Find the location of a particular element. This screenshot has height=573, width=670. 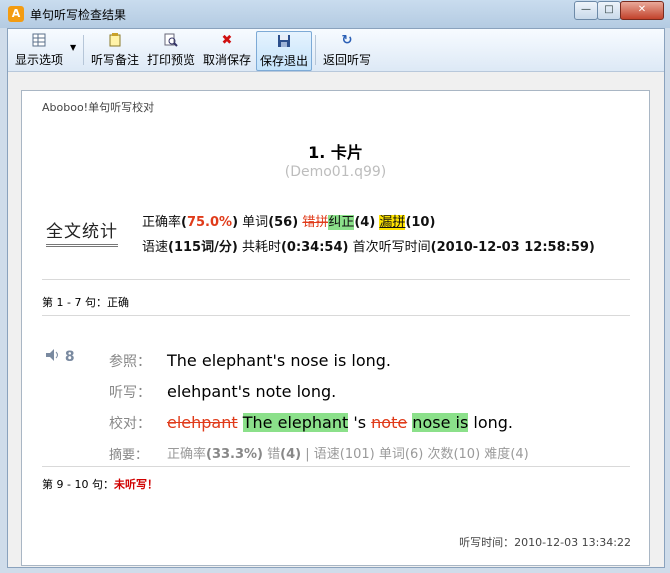

dictation-time-label: 听写时间： is located at coordinates (487, 542).